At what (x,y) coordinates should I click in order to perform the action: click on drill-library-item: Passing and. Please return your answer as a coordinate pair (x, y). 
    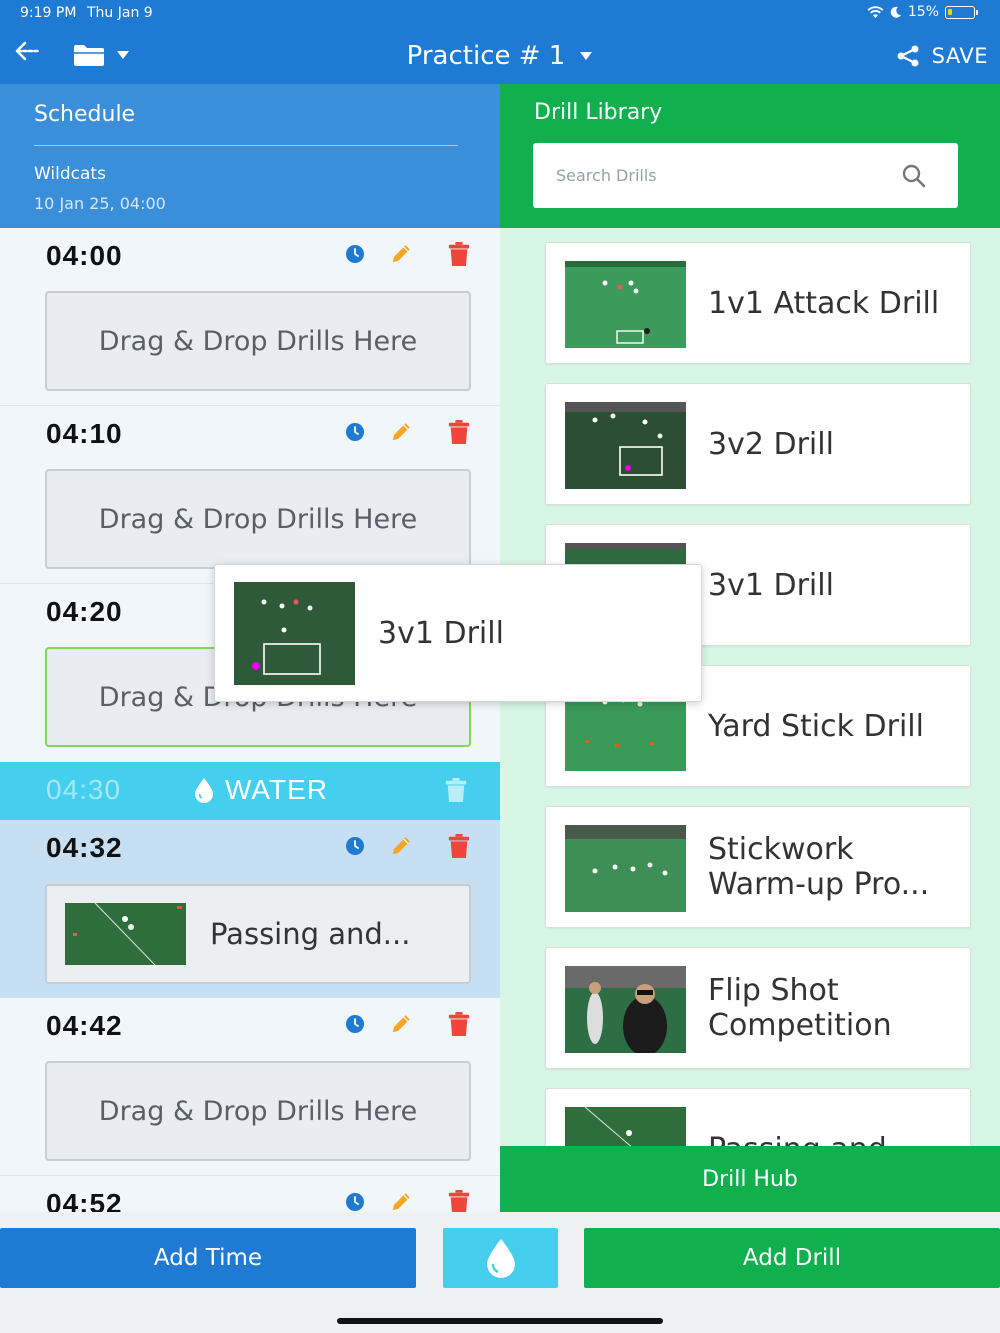
    Looking at the image, I should click on (758, 1117).